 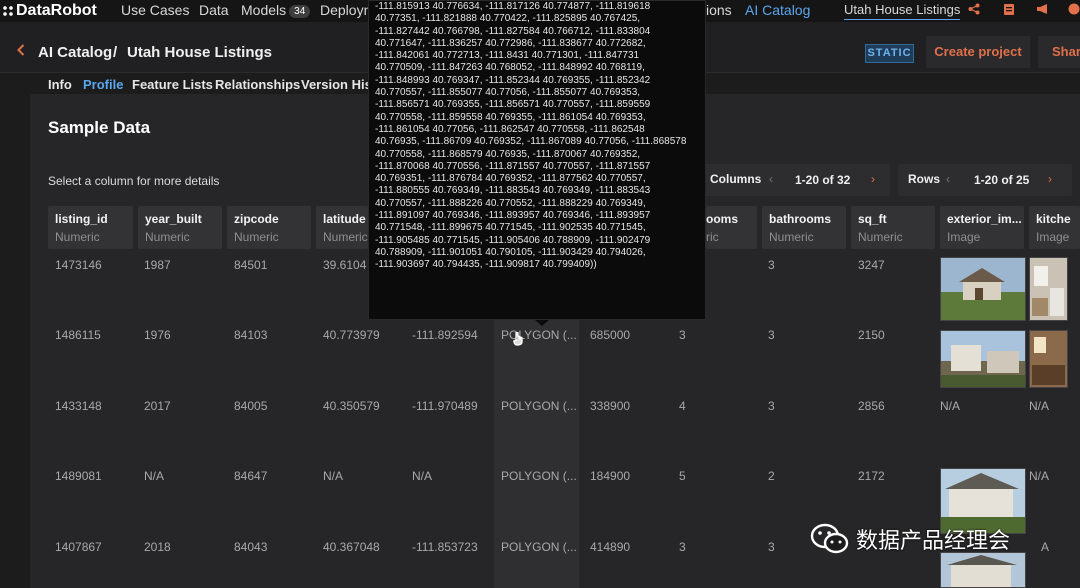 I want to click on tab-version-history: Version Hist, so click(x=338, y=84).